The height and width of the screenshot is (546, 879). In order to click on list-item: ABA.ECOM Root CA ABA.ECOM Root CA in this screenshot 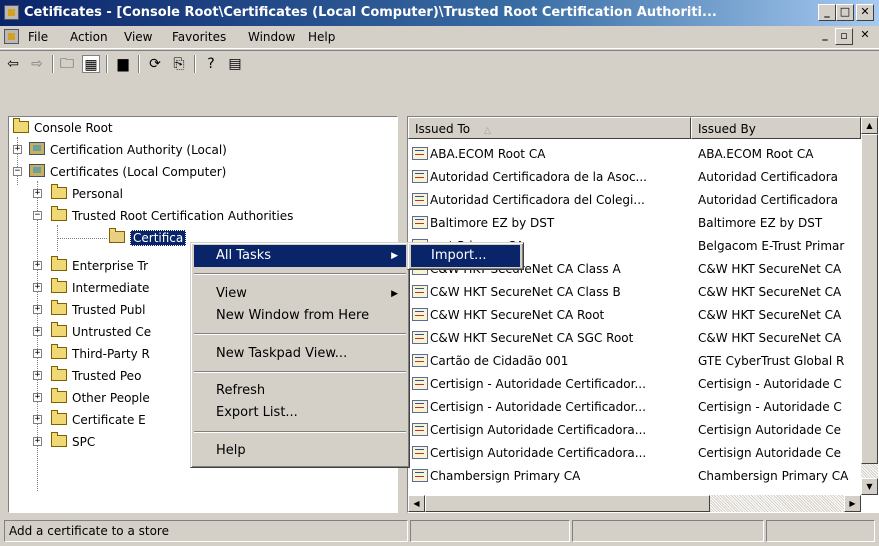, I will do `click(634, 154)`.